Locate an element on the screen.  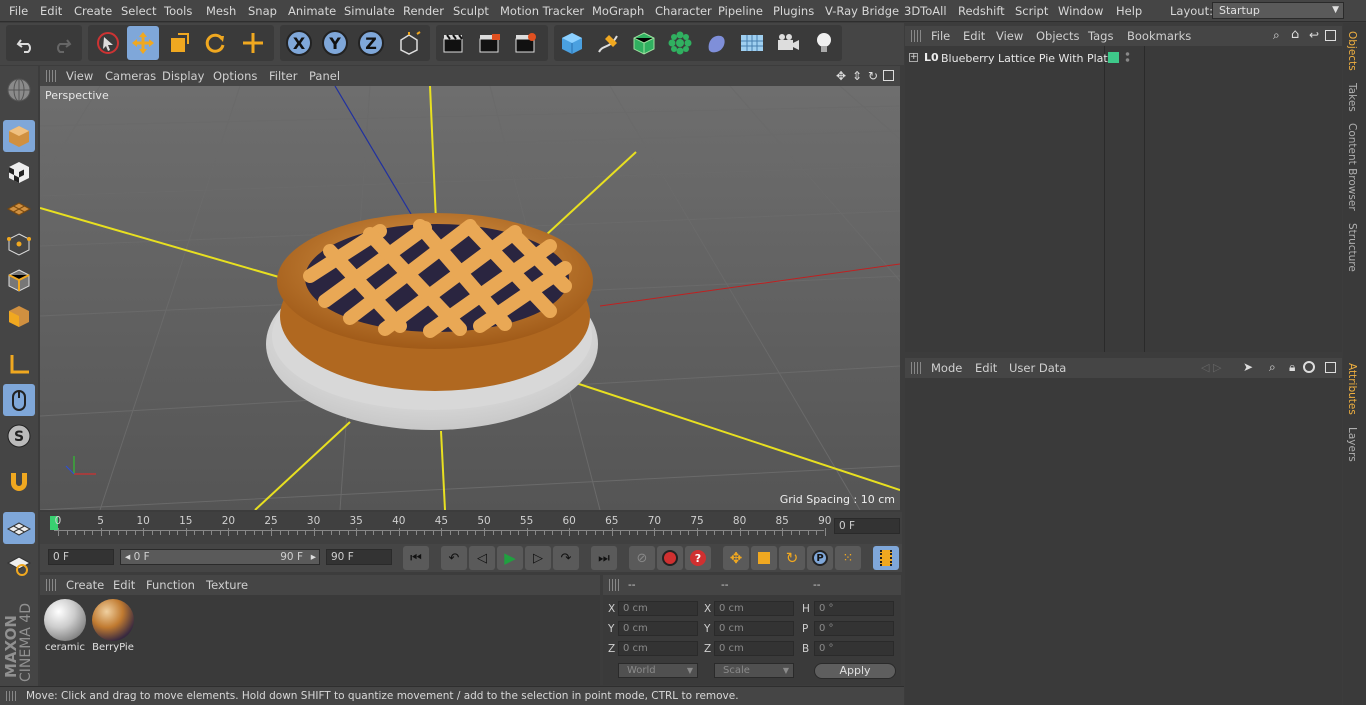
visibility-dots-icon is located at coordinates (1127, 57).